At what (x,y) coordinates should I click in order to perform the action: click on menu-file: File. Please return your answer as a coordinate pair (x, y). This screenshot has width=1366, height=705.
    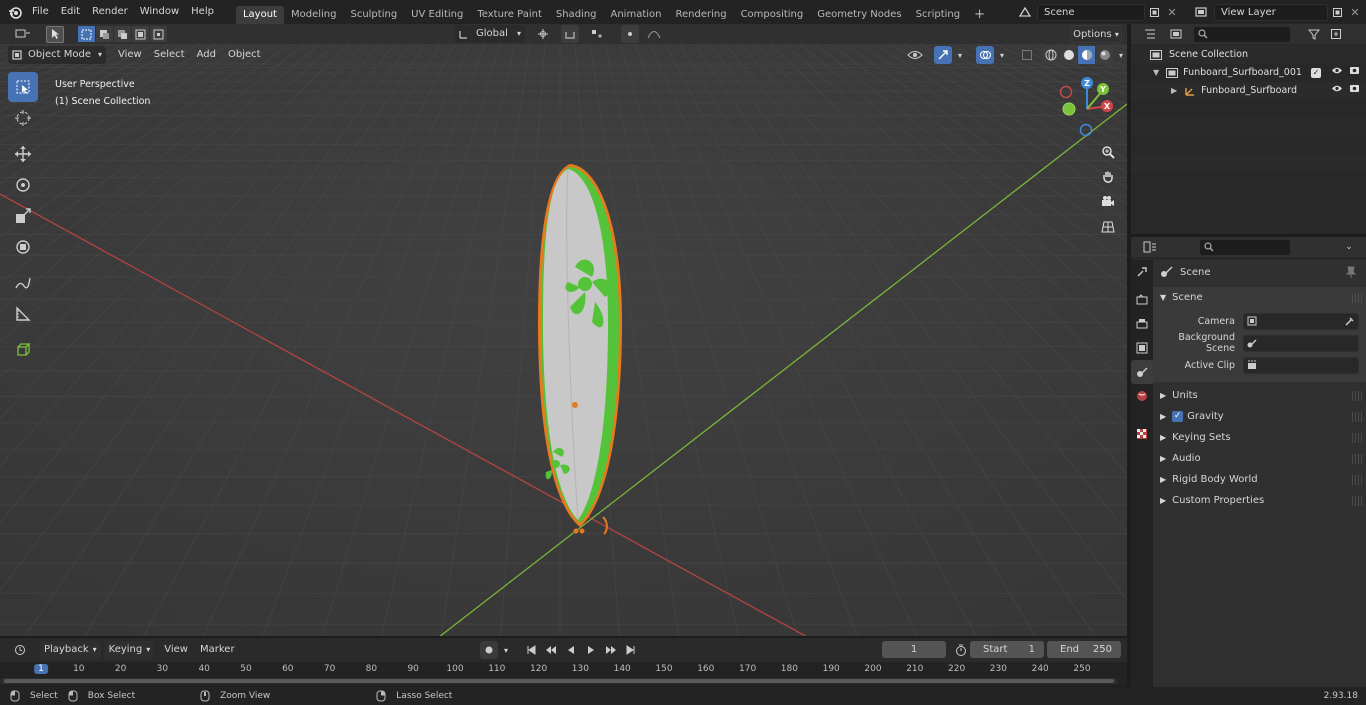
    Looking at the image, I should click on (40, 12).